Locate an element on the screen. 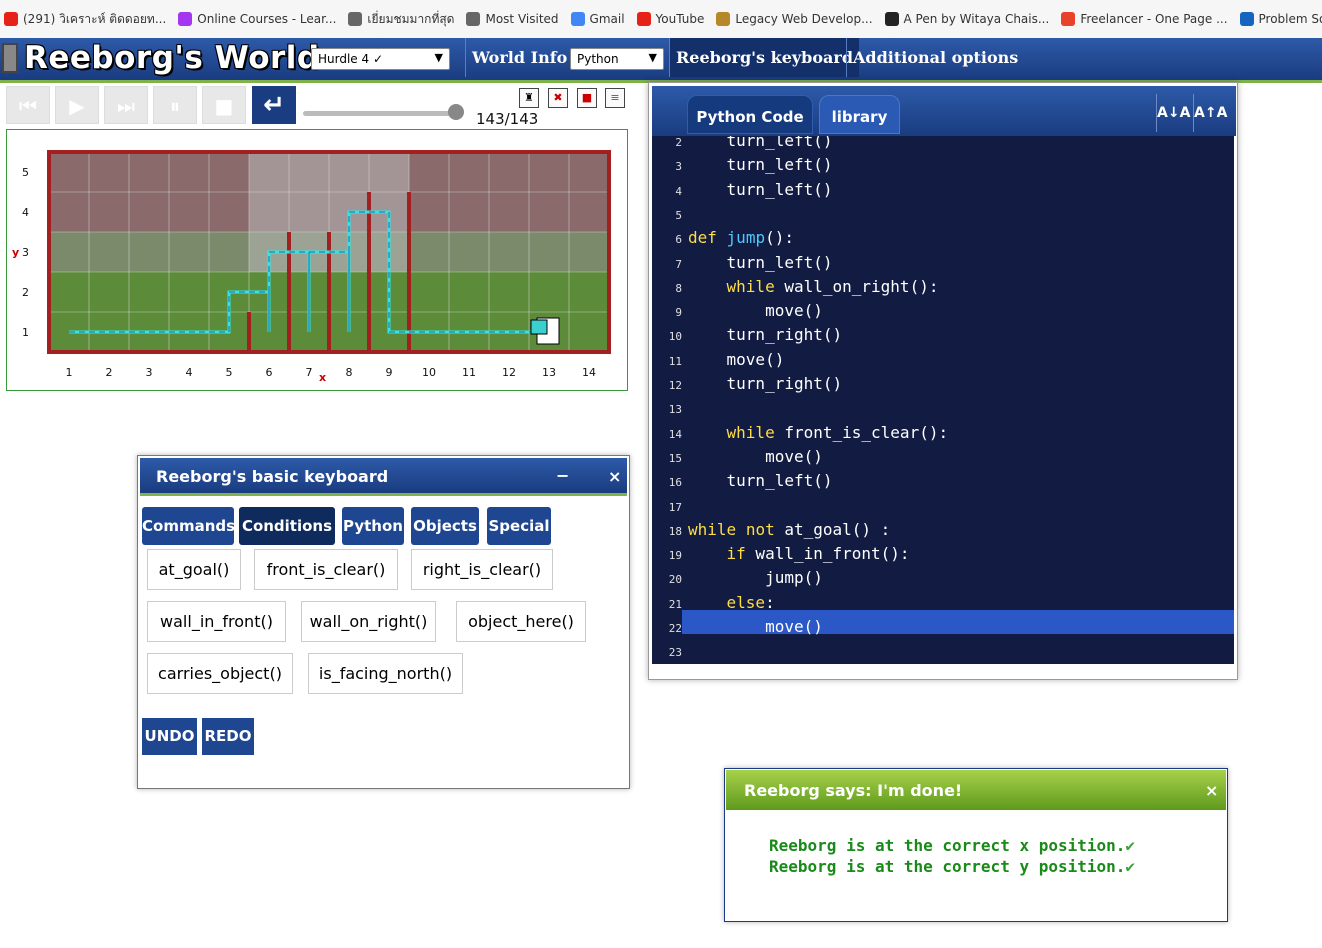  checkmark-icon: ✔ is located at coordinates (1130, 845).